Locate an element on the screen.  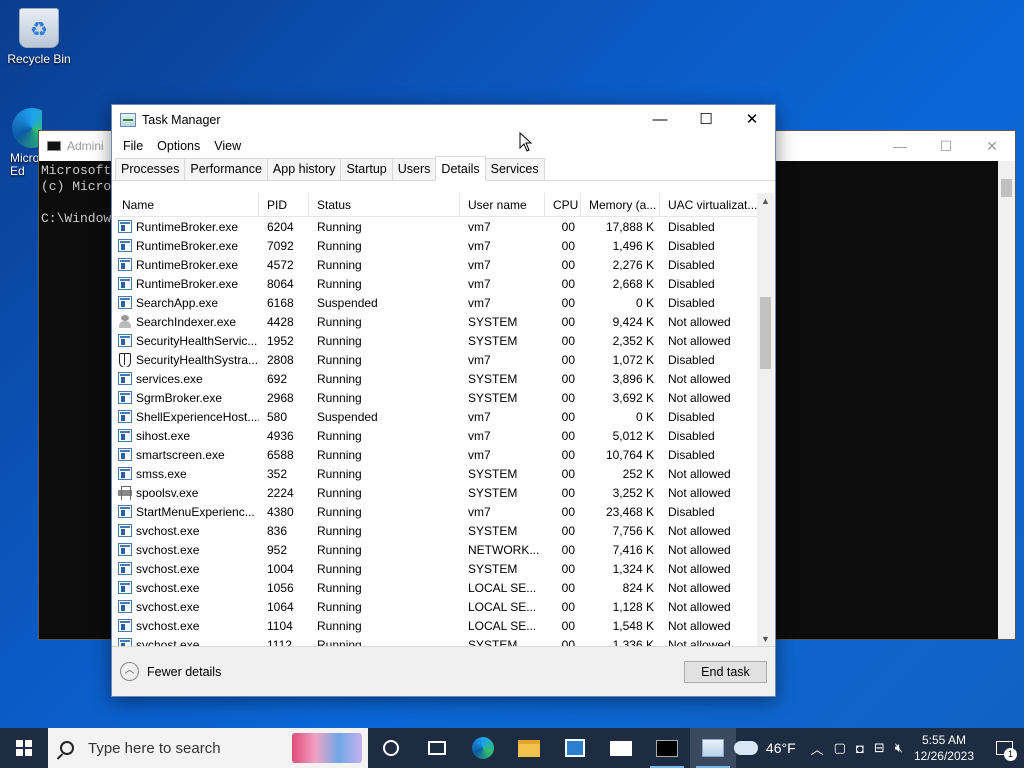
fewer-details-toggle: ︿ Fewer details is located at coordinates (170, 671).